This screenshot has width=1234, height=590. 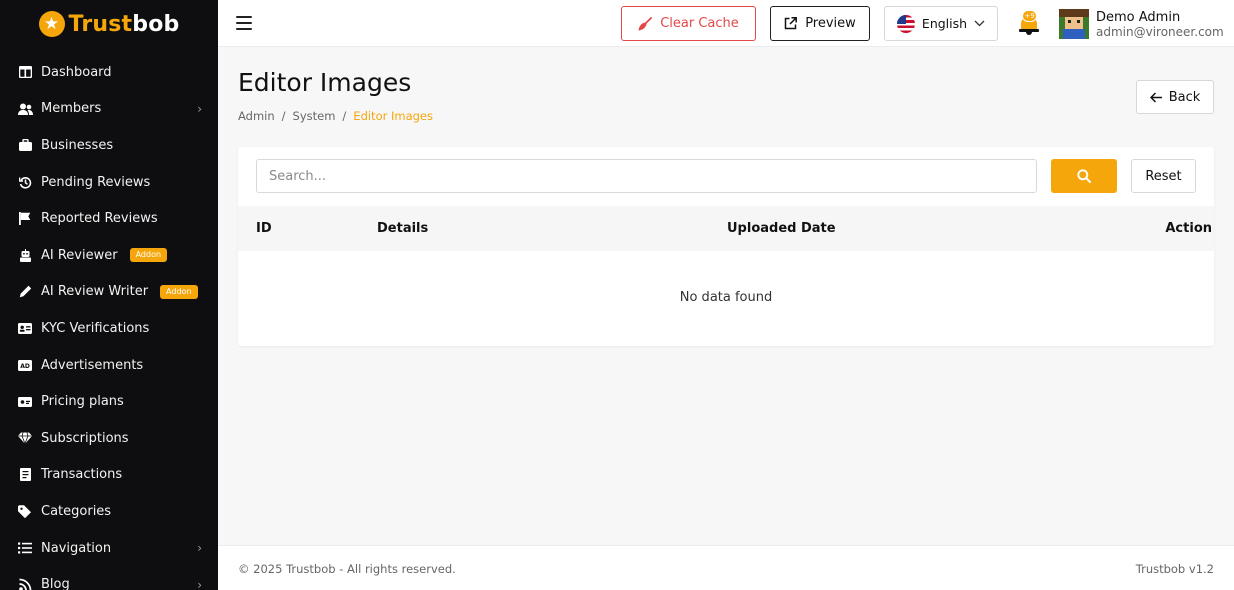 I want to click on page-title: Editor Images, so click(x=325, y=82).